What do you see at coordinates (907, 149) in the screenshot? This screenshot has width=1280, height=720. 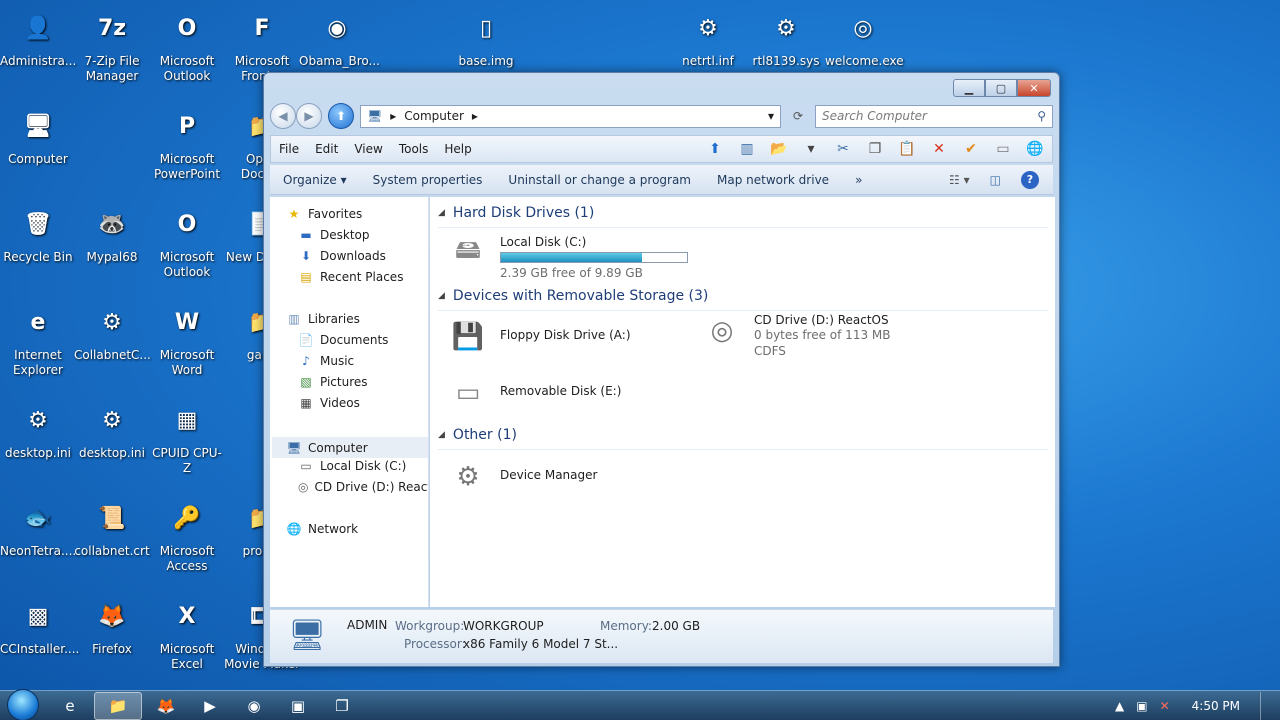 I see `paste-icon: 📋` at bounding box center [907, 149].